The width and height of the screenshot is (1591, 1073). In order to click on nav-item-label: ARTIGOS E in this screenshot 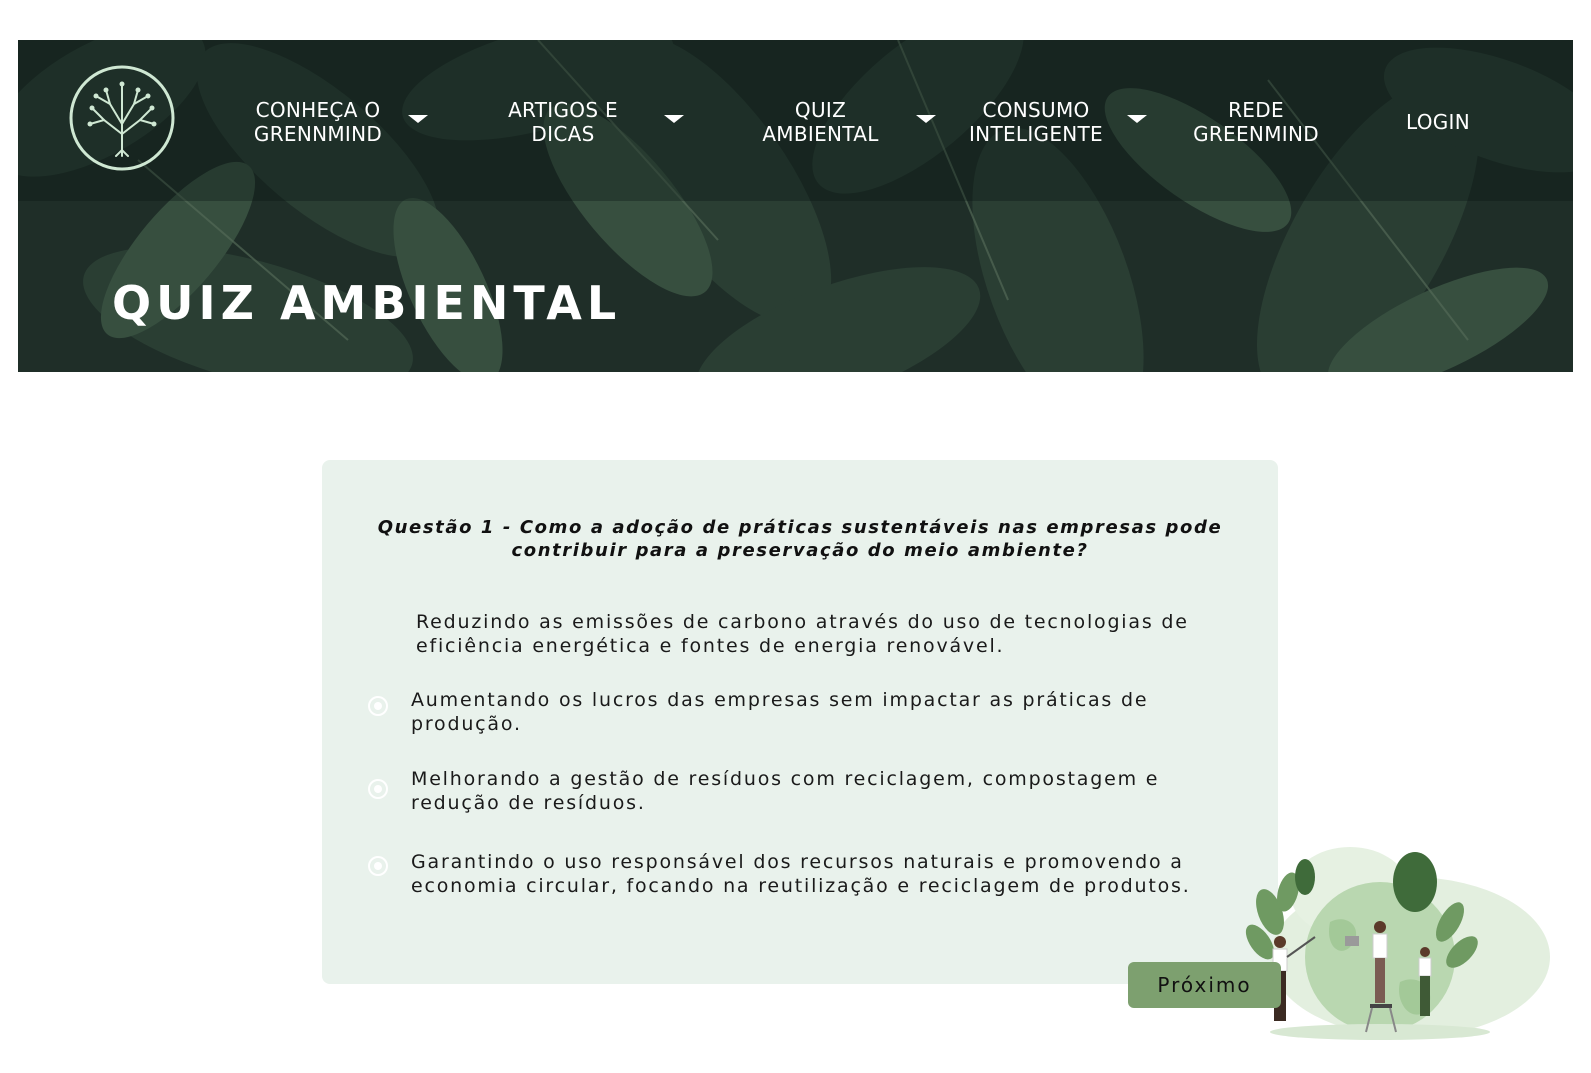, I will do `click(563, 110)`.